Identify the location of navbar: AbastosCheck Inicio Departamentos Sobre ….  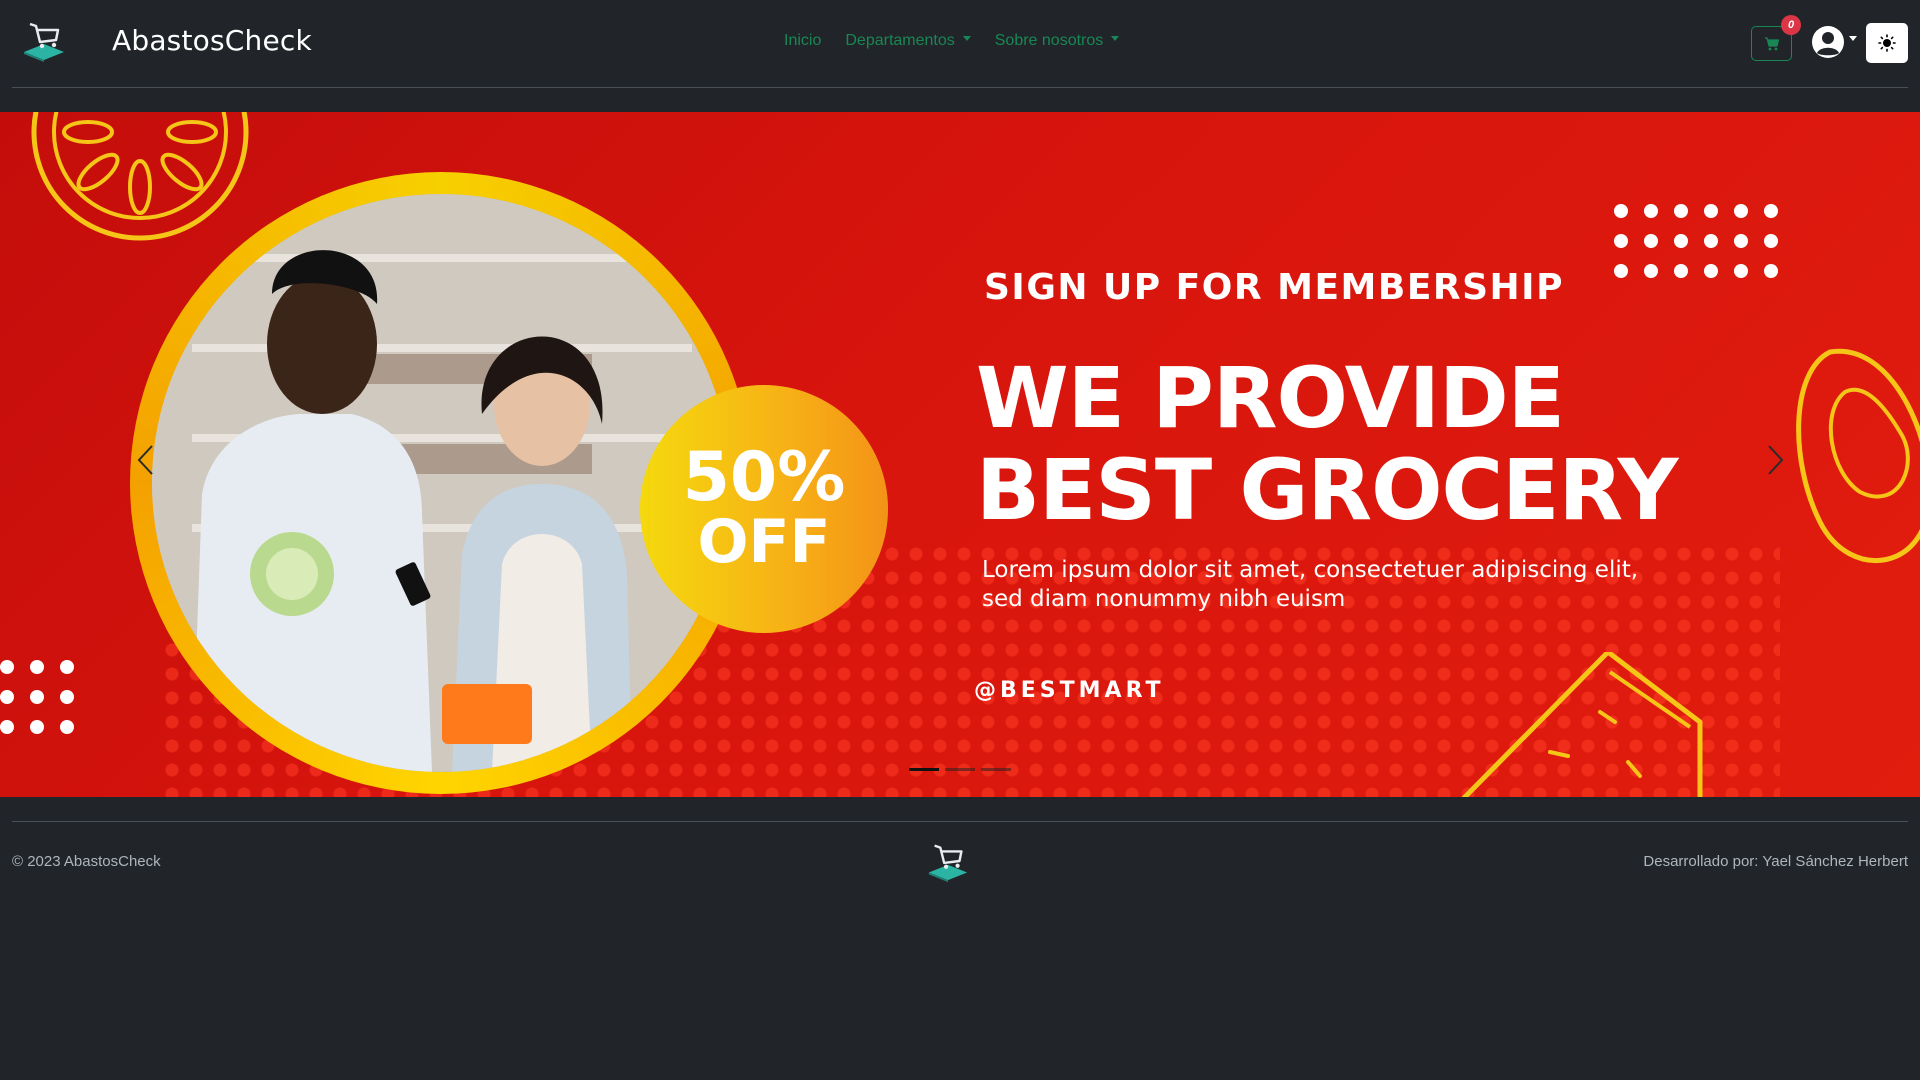
(960, 44).